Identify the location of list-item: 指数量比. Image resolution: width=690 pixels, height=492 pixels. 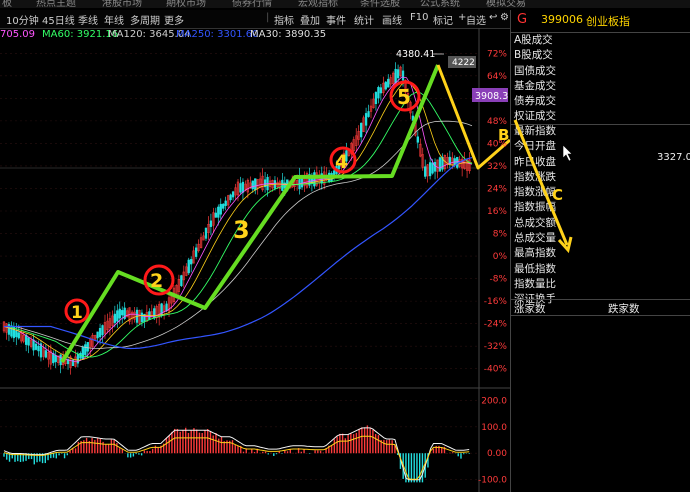
(535, 283).